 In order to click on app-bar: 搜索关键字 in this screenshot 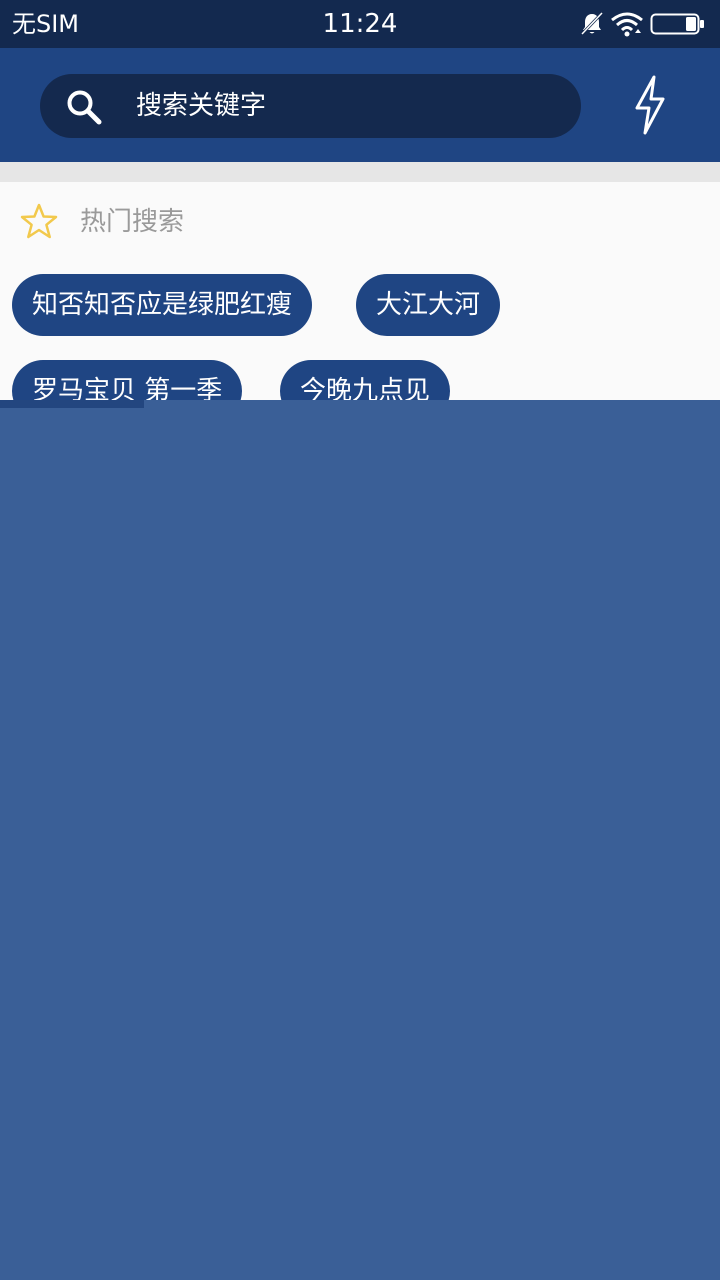, I will do `click(360, 105)`.